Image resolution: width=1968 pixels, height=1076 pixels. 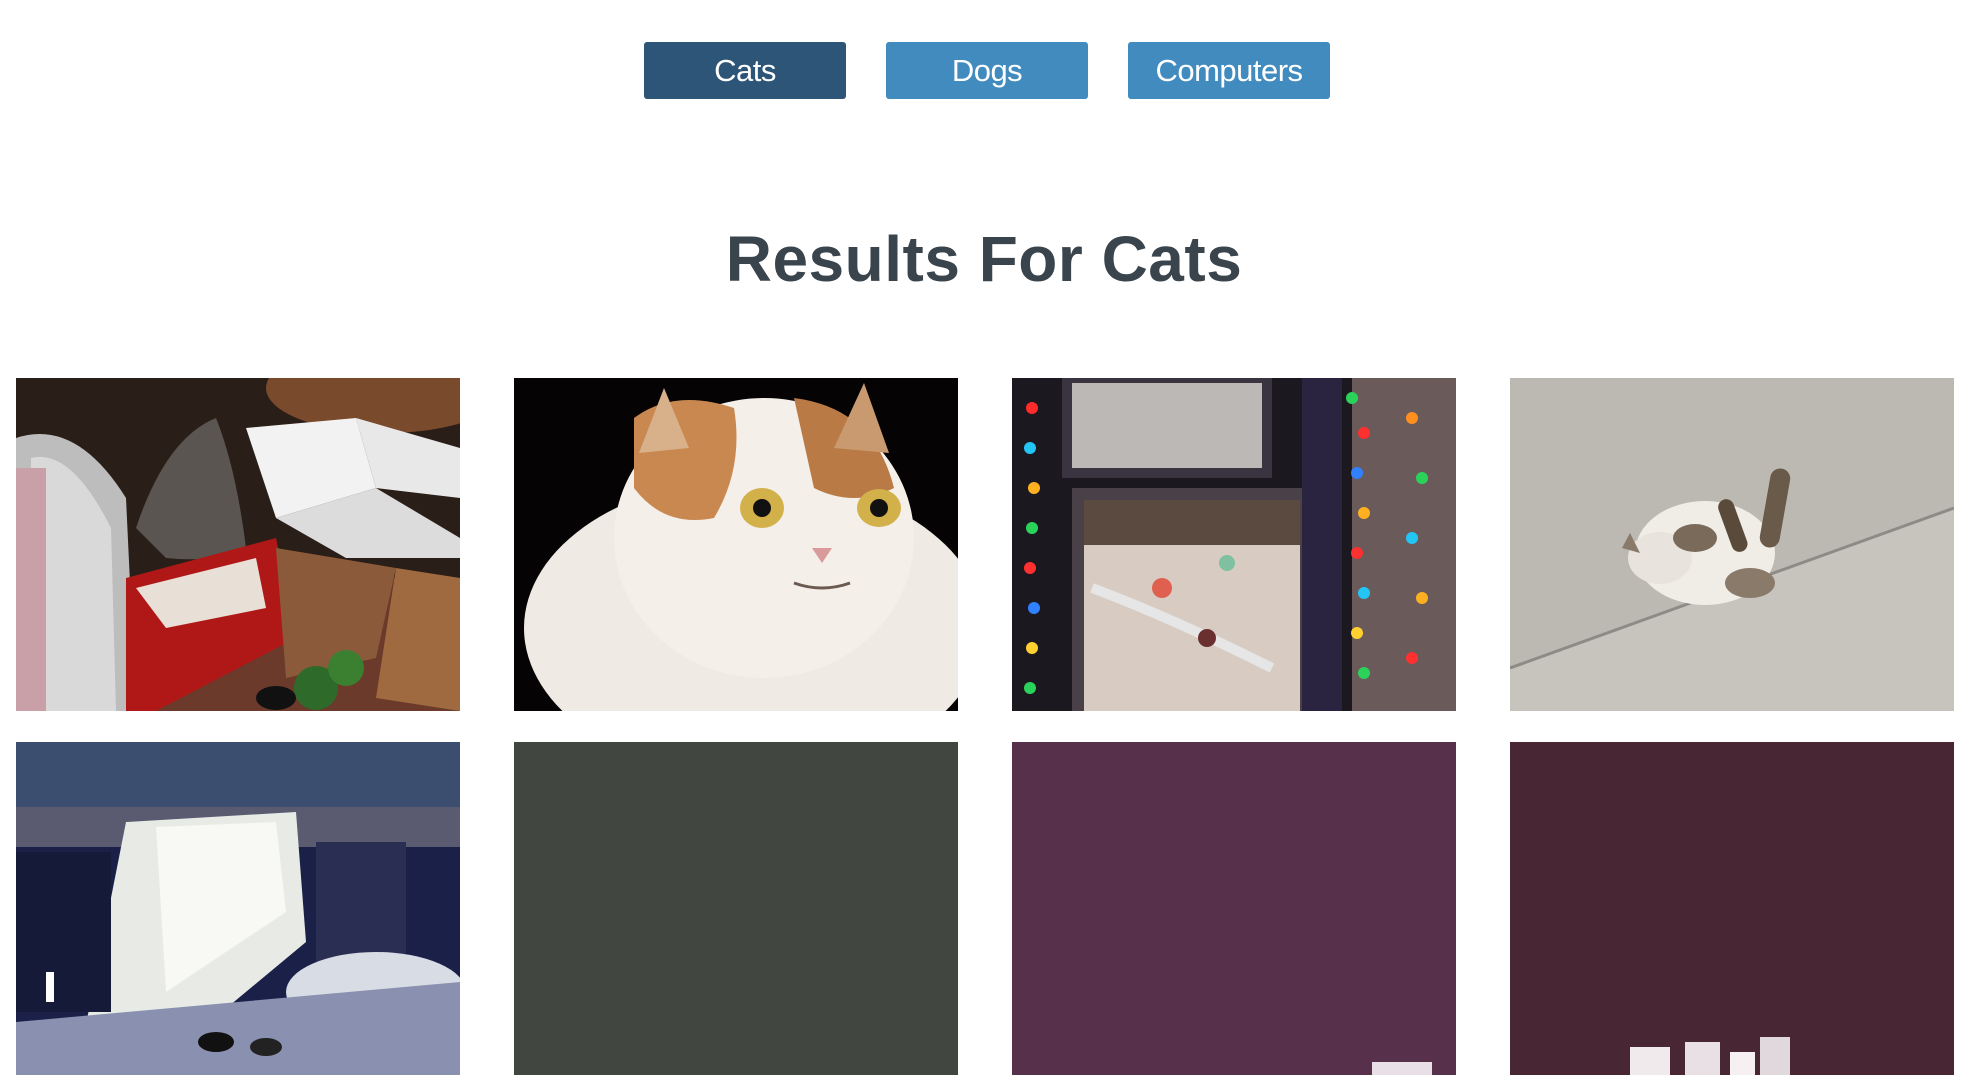 What do you see at coordinates (984, 259) in the screenshot?
I see `results-heading: Results For Cats` at bounding box center [984, 259].